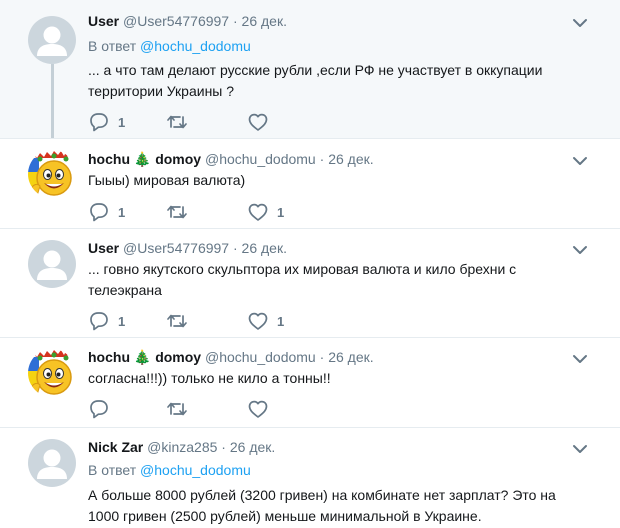 The width and height of the screenshot is (620, 528). I want to click on tweet-header: Nick Zar @kinza285 · 26 дек., so click(181, 447).